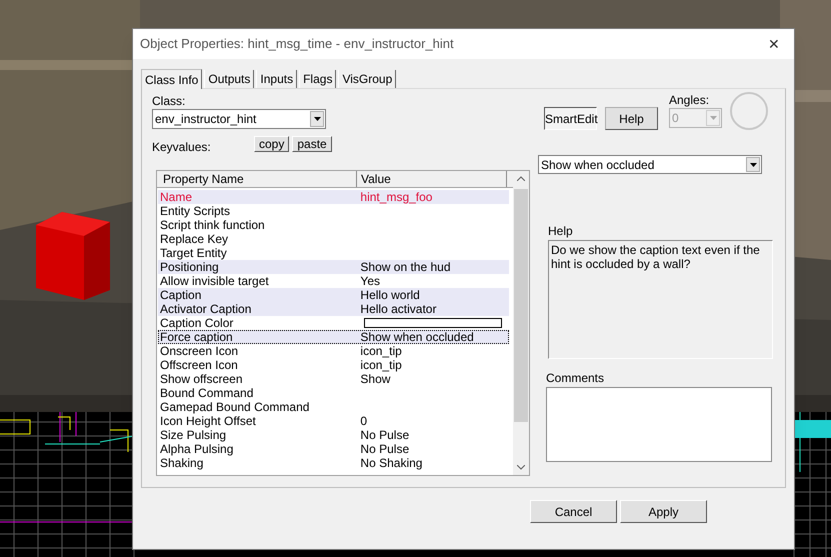  I want to click on window-title: Object Properties: hint_msg_time - env_instructor_hint, so click(297, 44).